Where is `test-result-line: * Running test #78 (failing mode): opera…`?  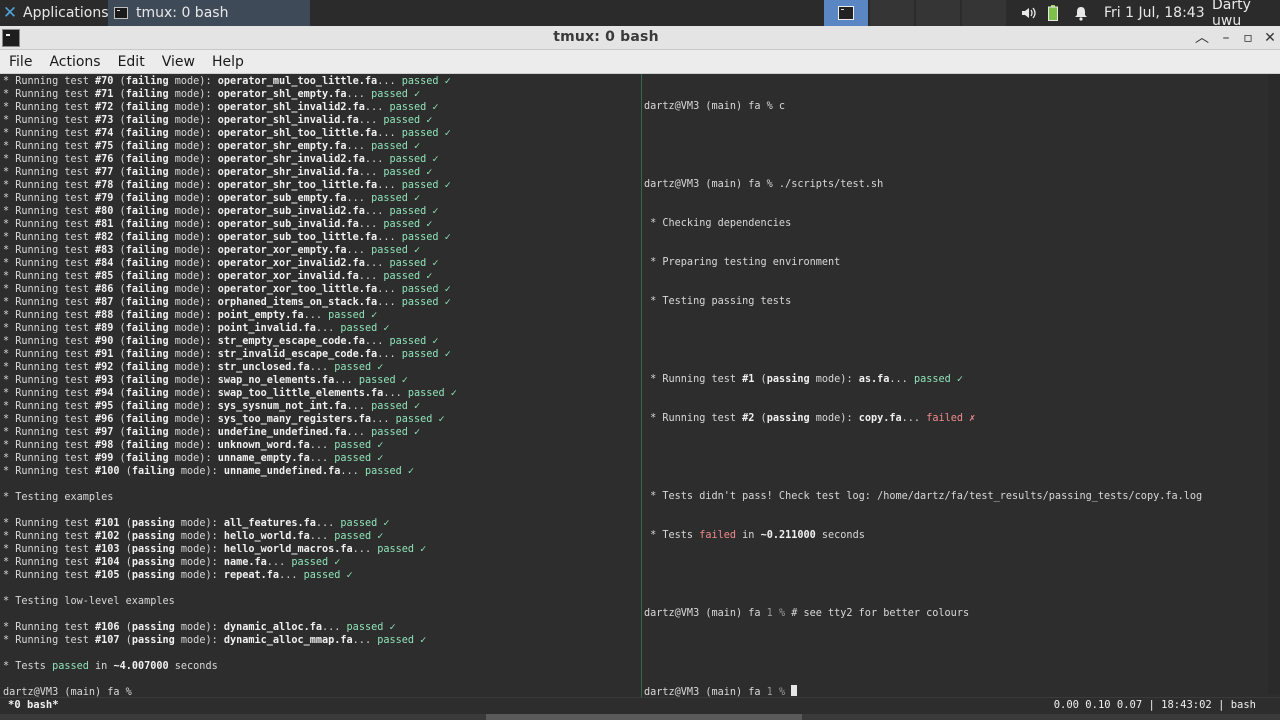
test-result-line: * Running test #78 (failing mode): opera… is located at coordinates (227, 185).